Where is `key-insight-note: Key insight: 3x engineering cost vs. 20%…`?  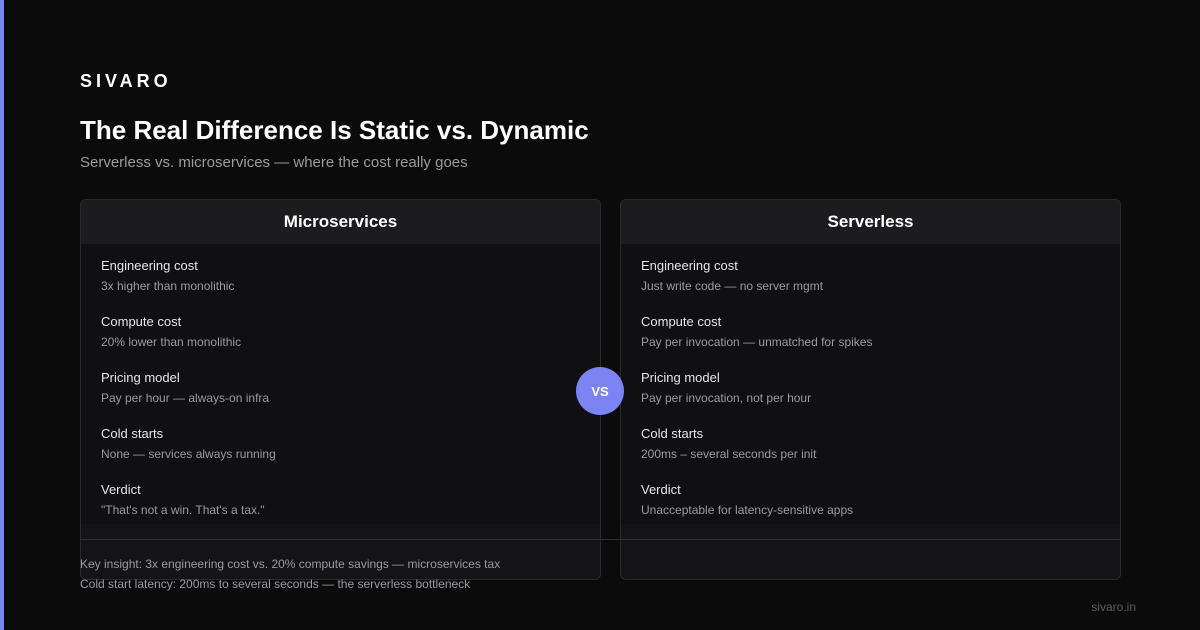 key-insight-note: Key insight: 3x engineering cost vs. 20%… is located at coordinates (290, 564).